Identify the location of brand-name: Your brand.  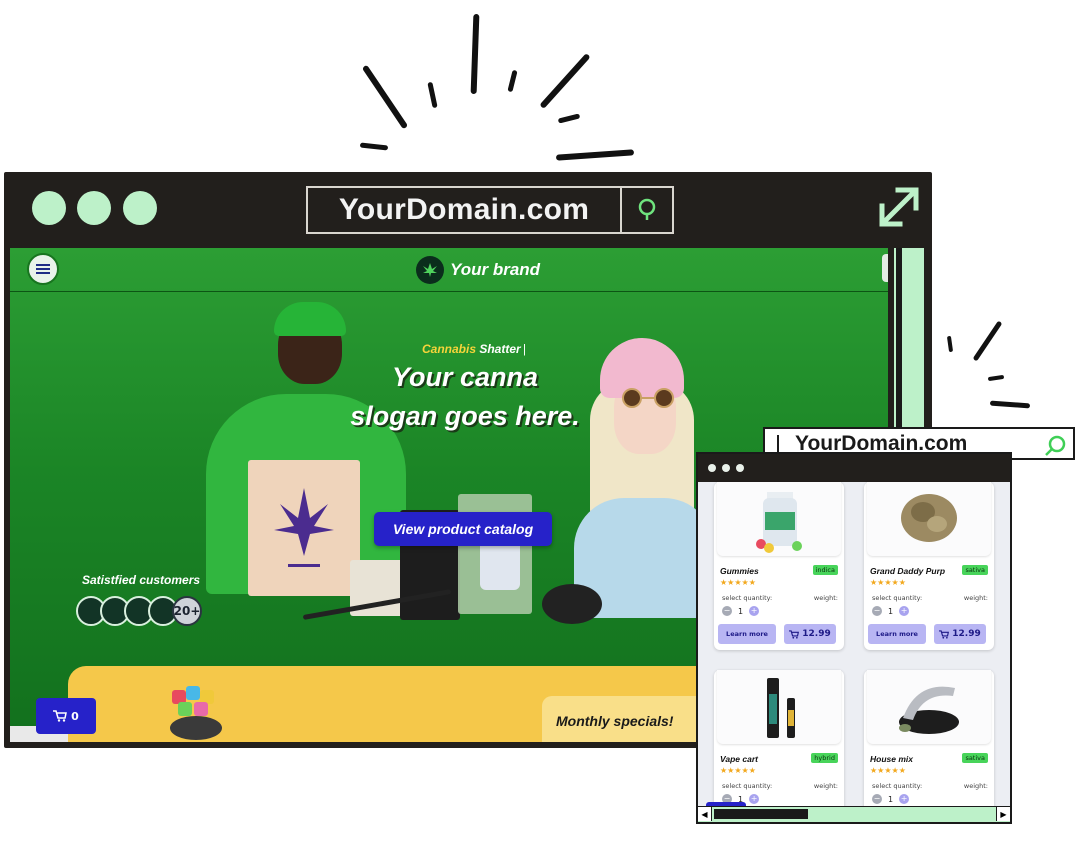
(495, 269).